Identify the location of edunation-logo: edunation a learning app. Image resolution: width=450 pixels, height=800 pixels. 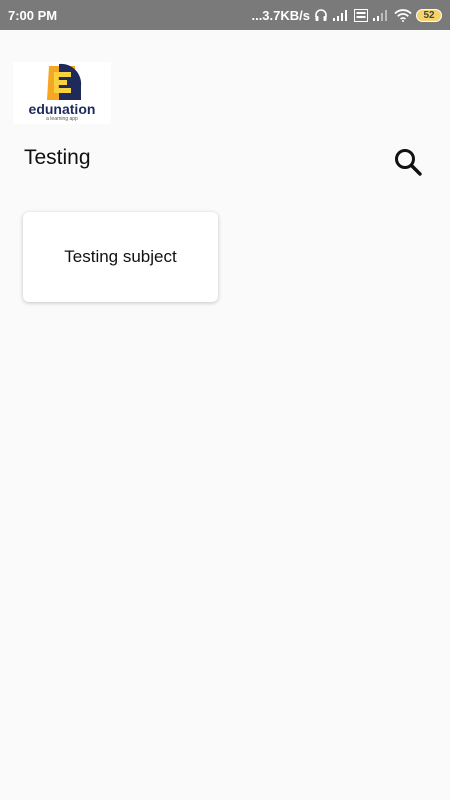
(62, 93).